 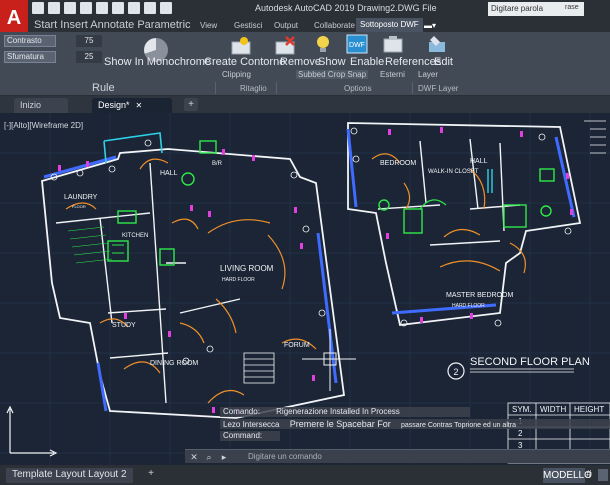 I want to click on room-living: LIVING ROOM, so click(x=247, y=268).